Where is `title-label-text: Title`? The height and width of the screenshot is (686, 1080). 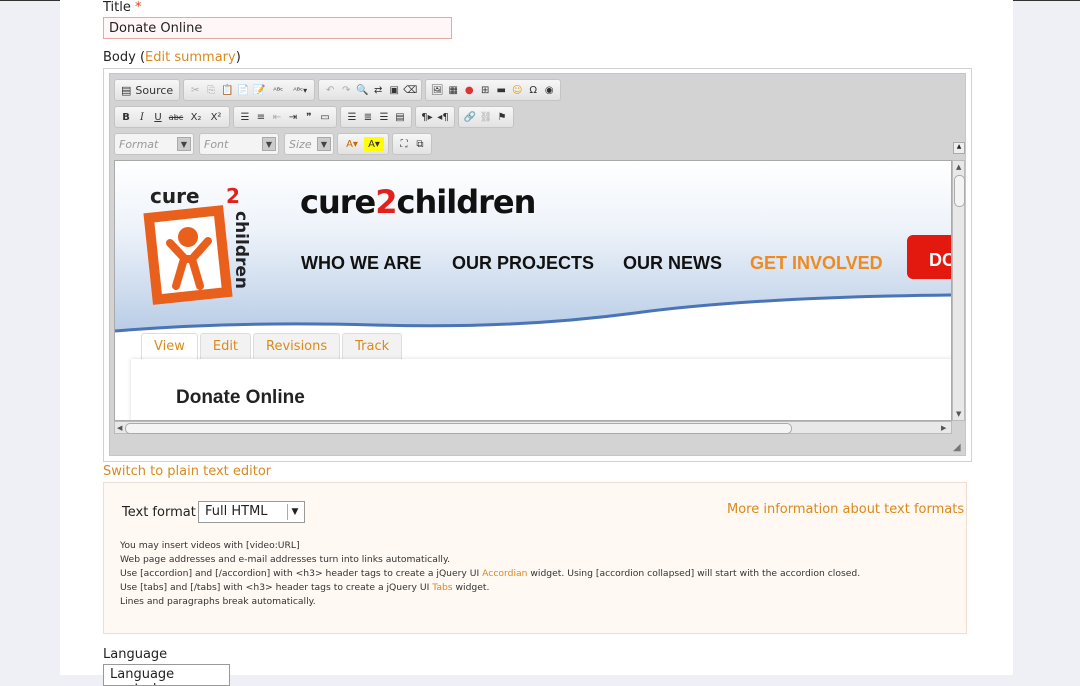 title-label-text: Title is located at coordinates (117, 7).